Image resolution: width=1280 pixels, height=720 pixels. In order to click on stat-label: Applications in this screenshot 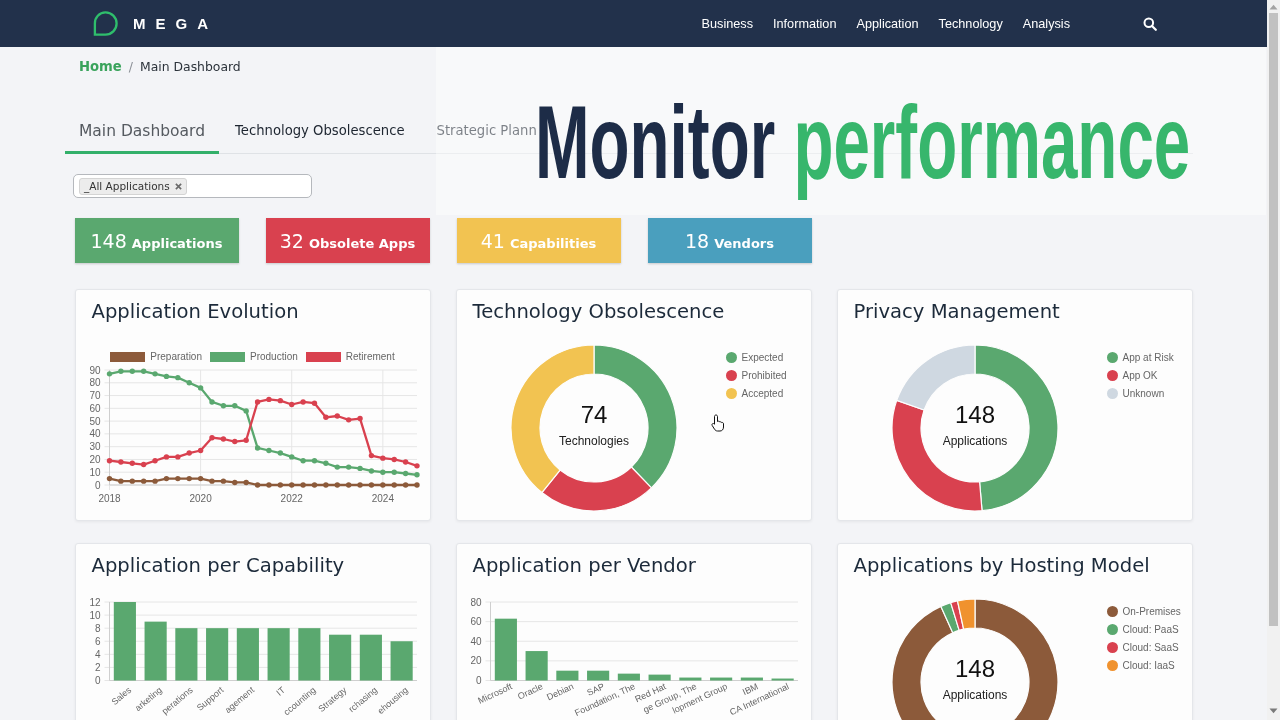, I will do `click(177, 243)`.